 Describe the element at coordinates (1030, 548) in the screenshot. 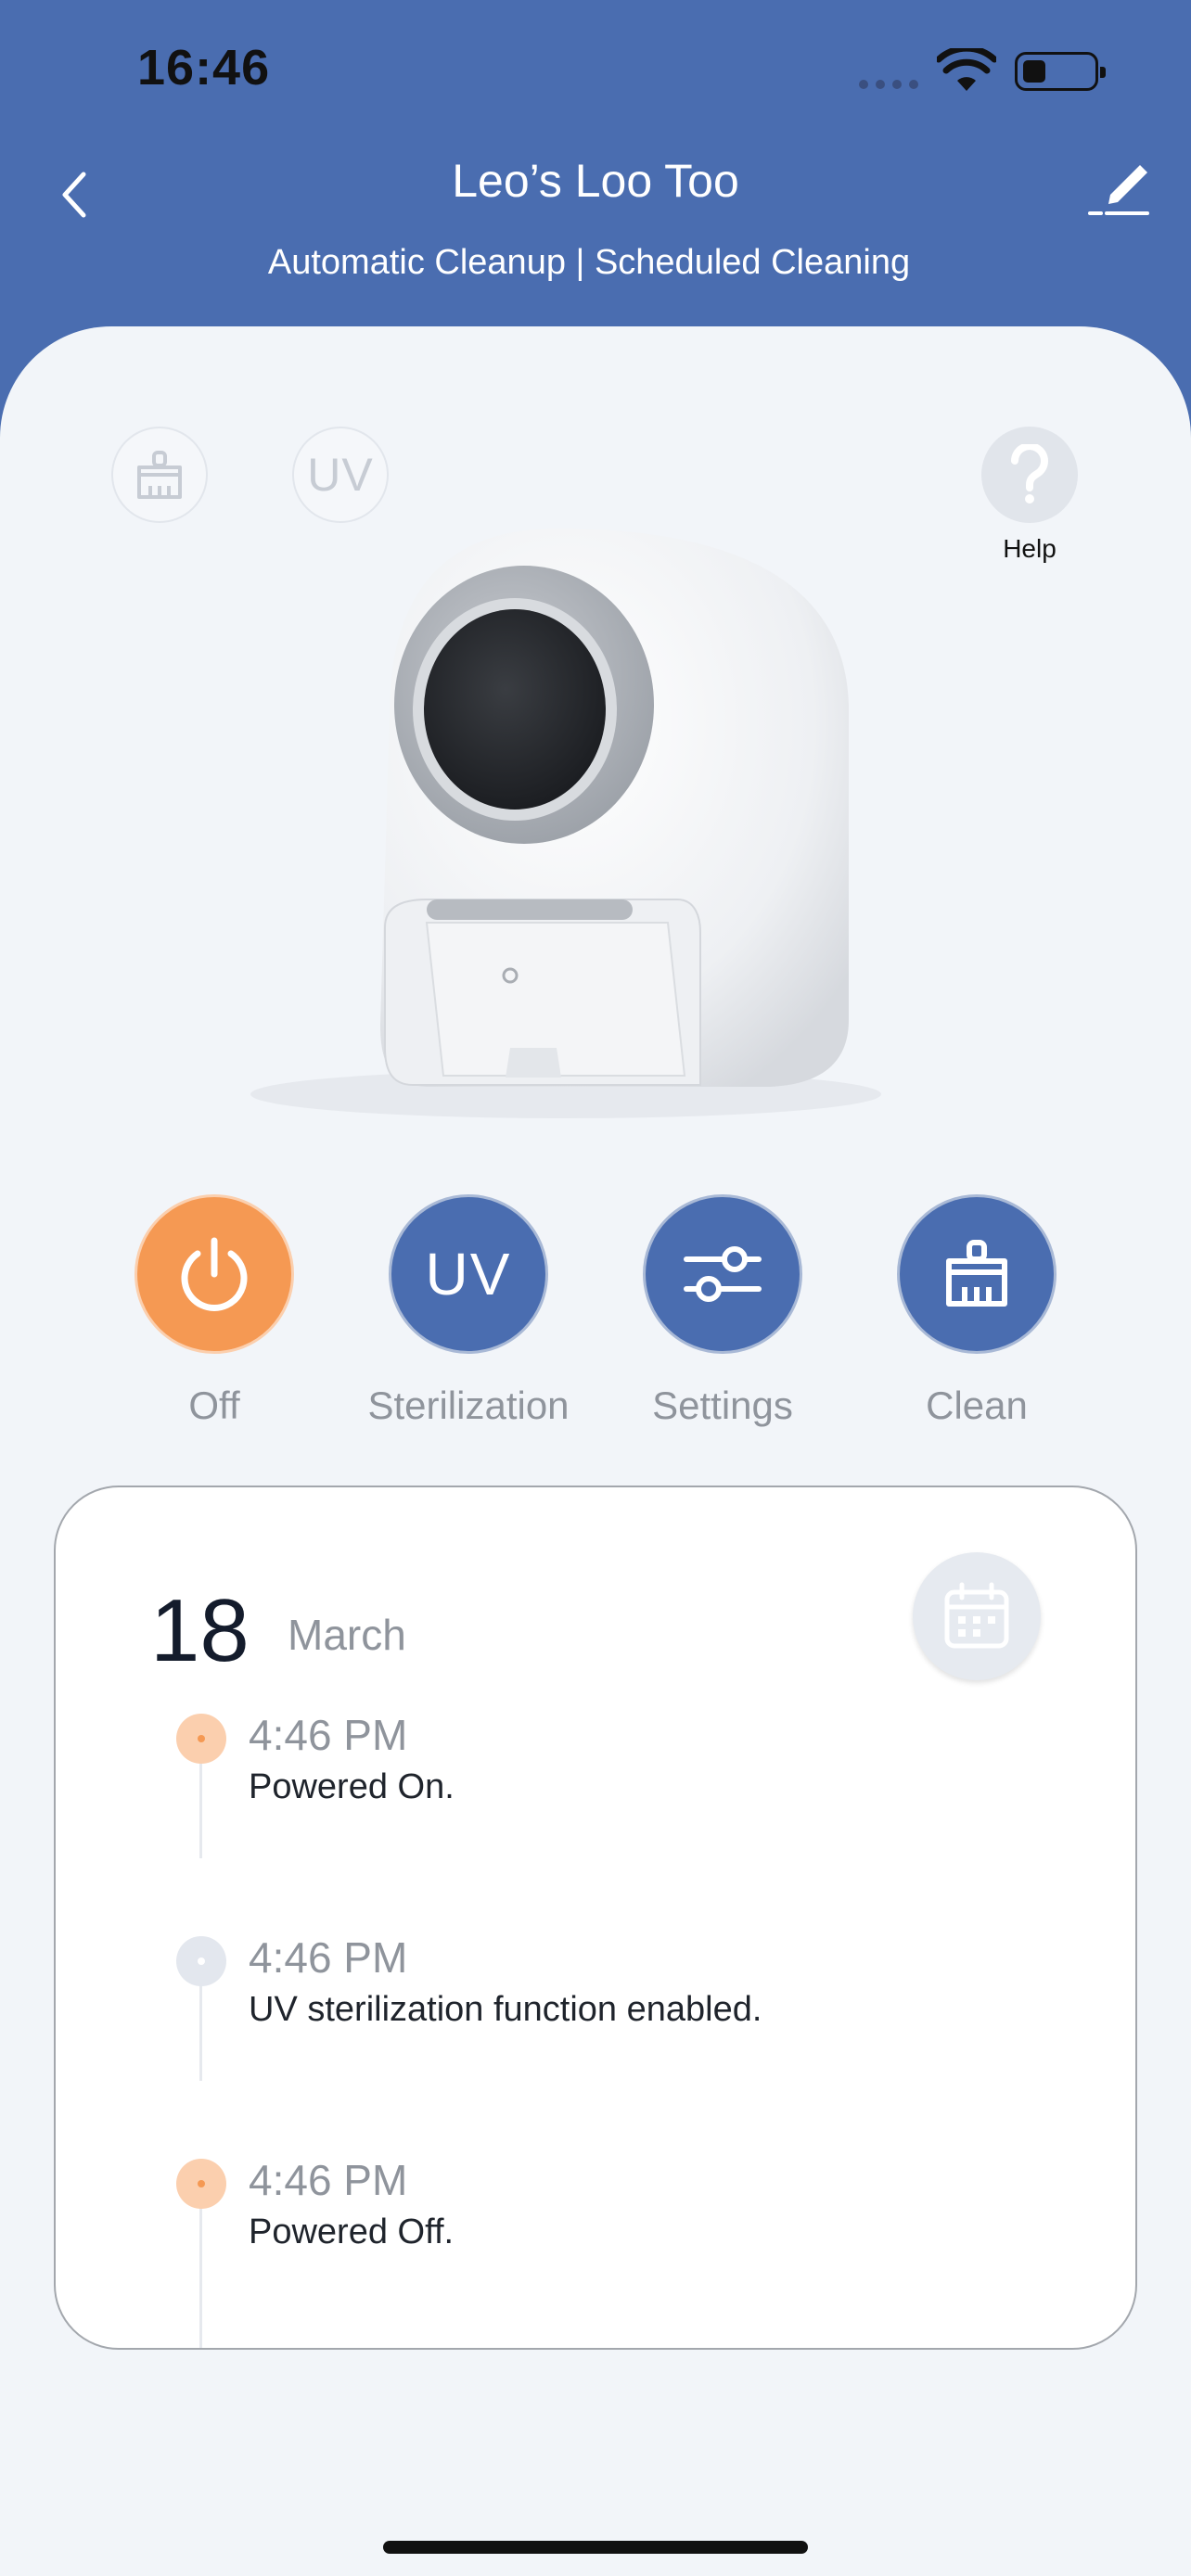

I see `help-label: Help` at that location.